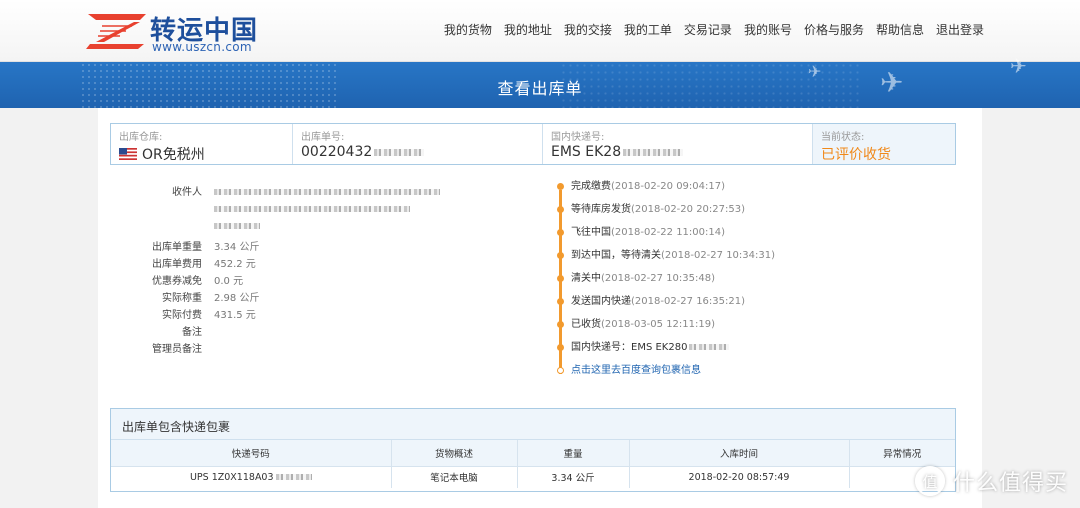 Image resolution: width=1080 pixels, height=508 pixels. What do you see at coordinates (540, 88) in the screenshot?
I see `page-title: 查看出库单` at bounding box center [540, 88].